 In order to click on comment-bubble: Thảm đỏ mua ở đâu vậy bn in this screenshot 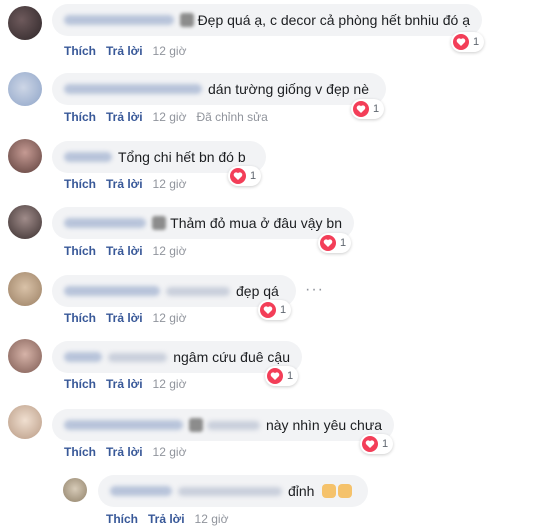, I will do `click(203, 223)`.